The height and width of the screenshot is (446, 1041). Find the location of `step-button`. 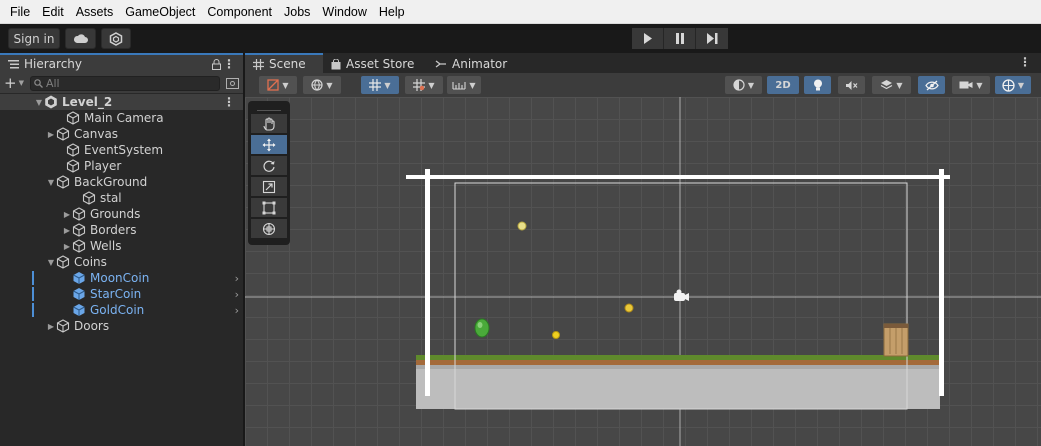

step-button is located at coordinates (712, 38).